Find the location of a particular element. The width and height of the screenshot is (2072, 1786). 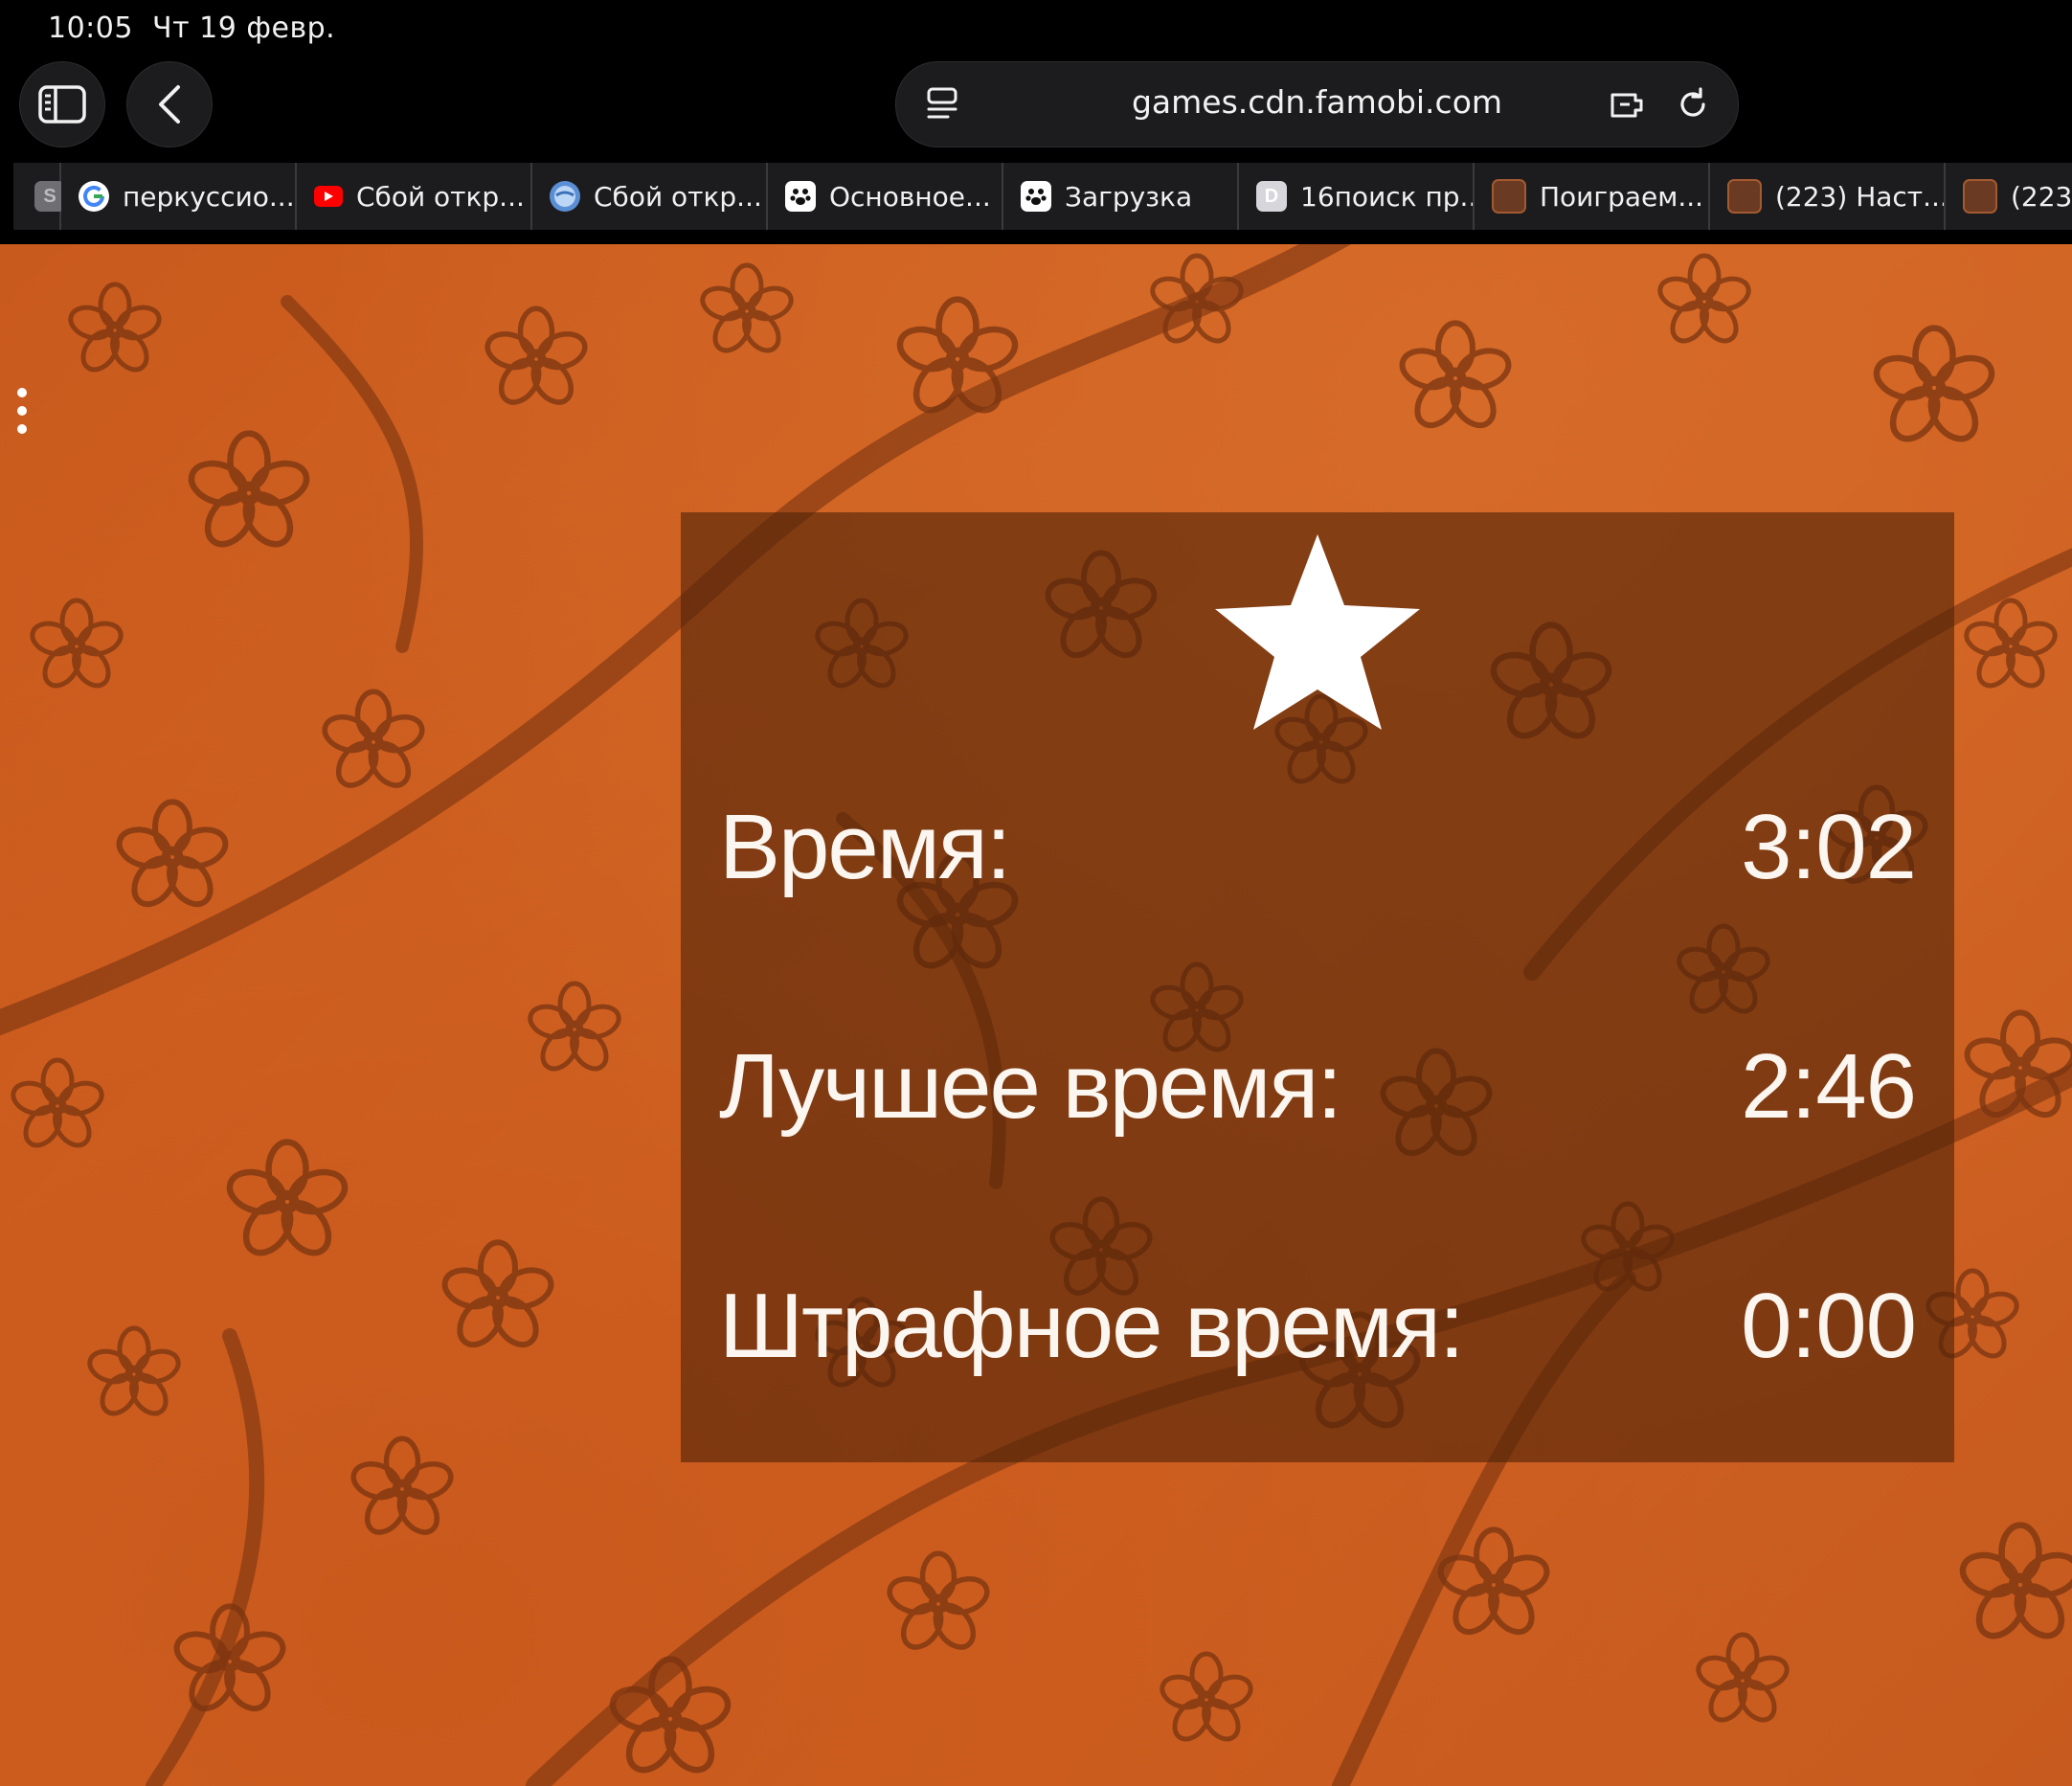

best-time-label: Лучшее время: is located at coordinates (1030, 1086).